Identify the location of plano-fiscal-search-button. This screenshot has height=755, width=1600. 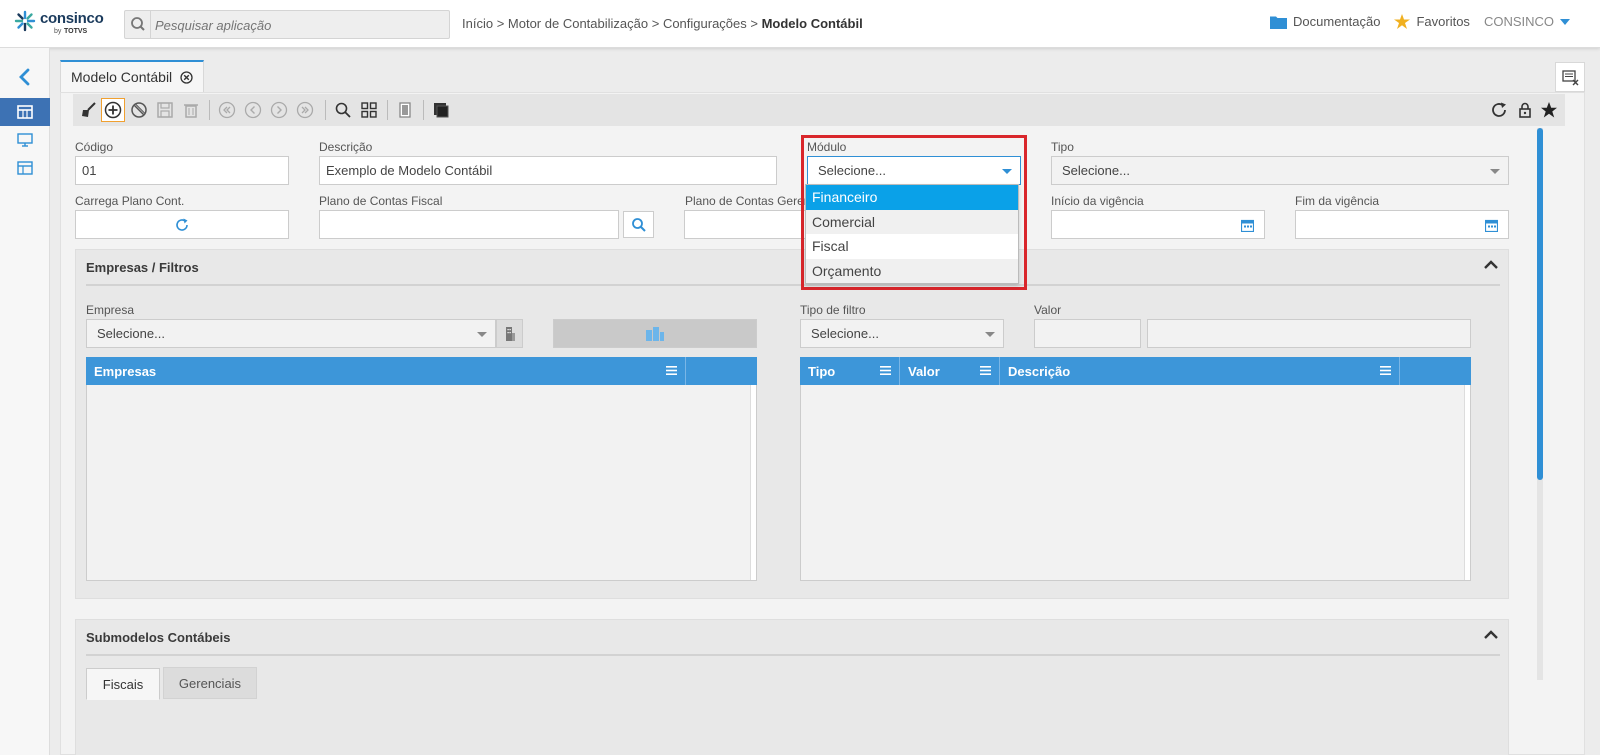
(638, 224).